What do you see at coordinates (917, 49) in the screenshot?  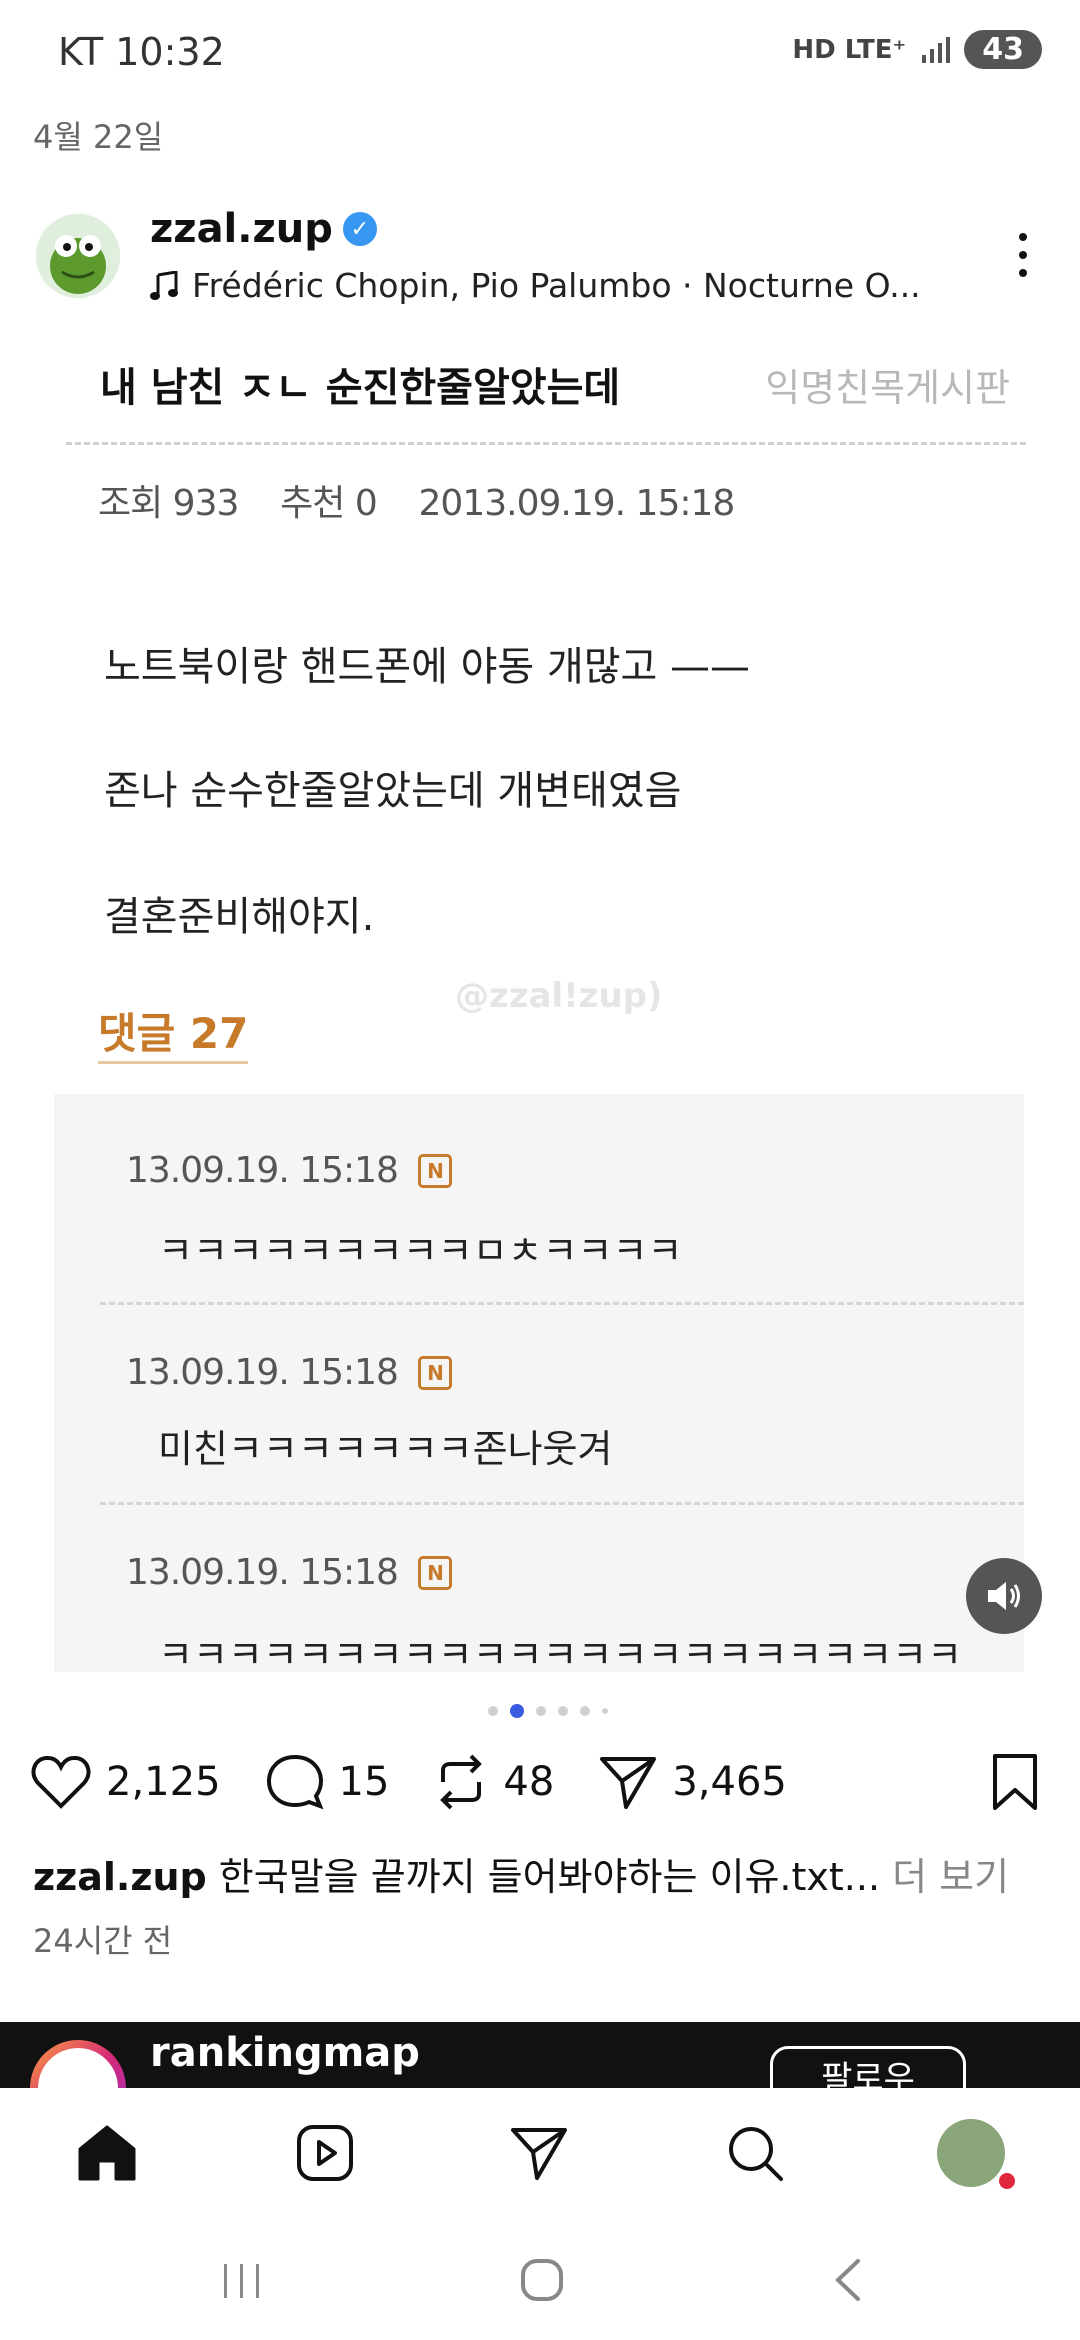 I see `status-icons: HD LTE⁺ 43` at bounding box center [917, 49].